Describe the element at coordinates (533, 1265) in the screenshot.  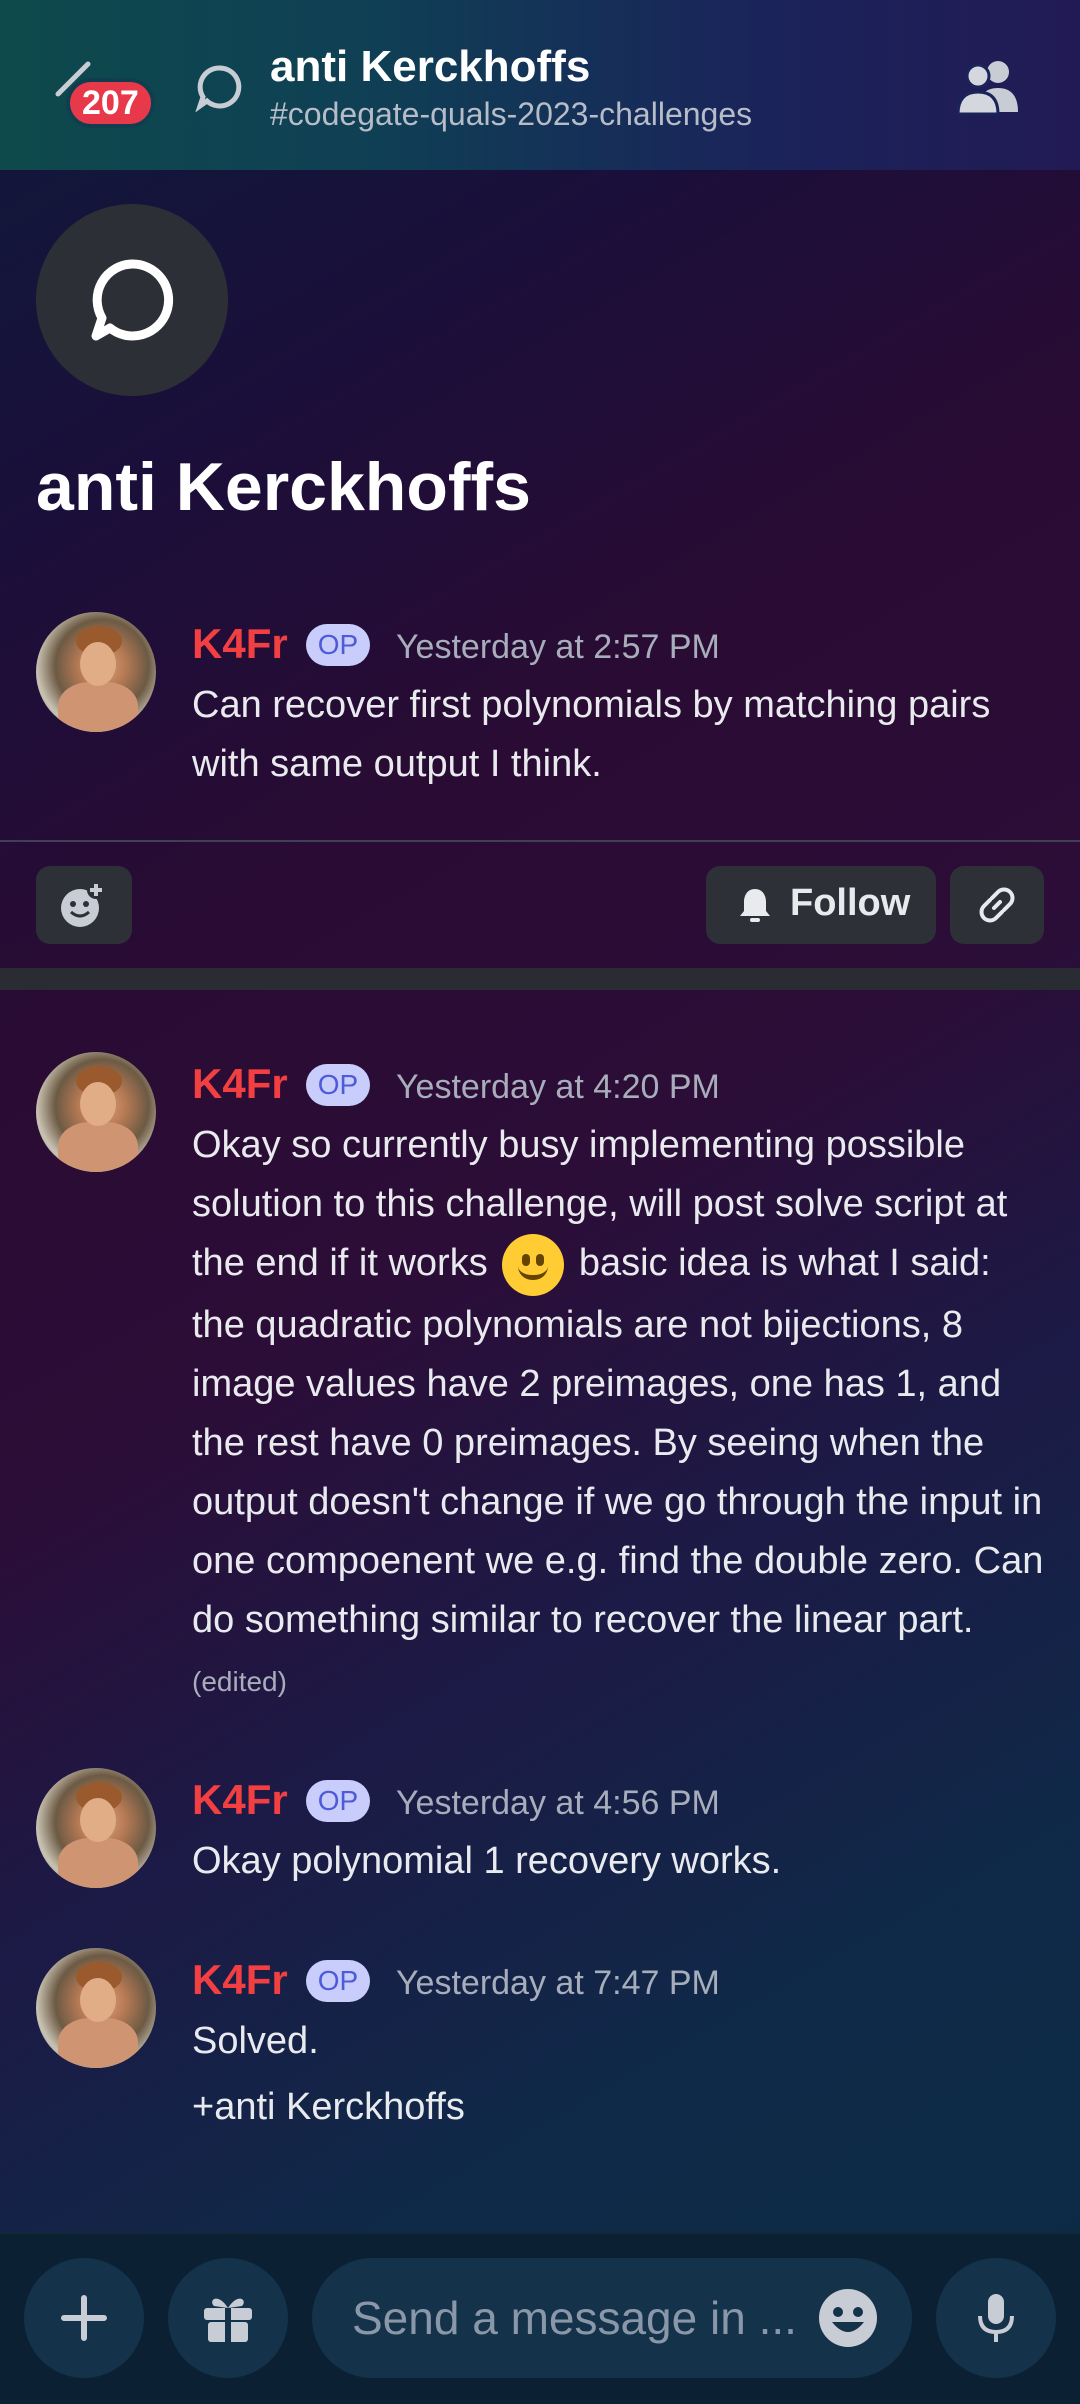
I see `slightly-smiling-face-emoji` at that location.